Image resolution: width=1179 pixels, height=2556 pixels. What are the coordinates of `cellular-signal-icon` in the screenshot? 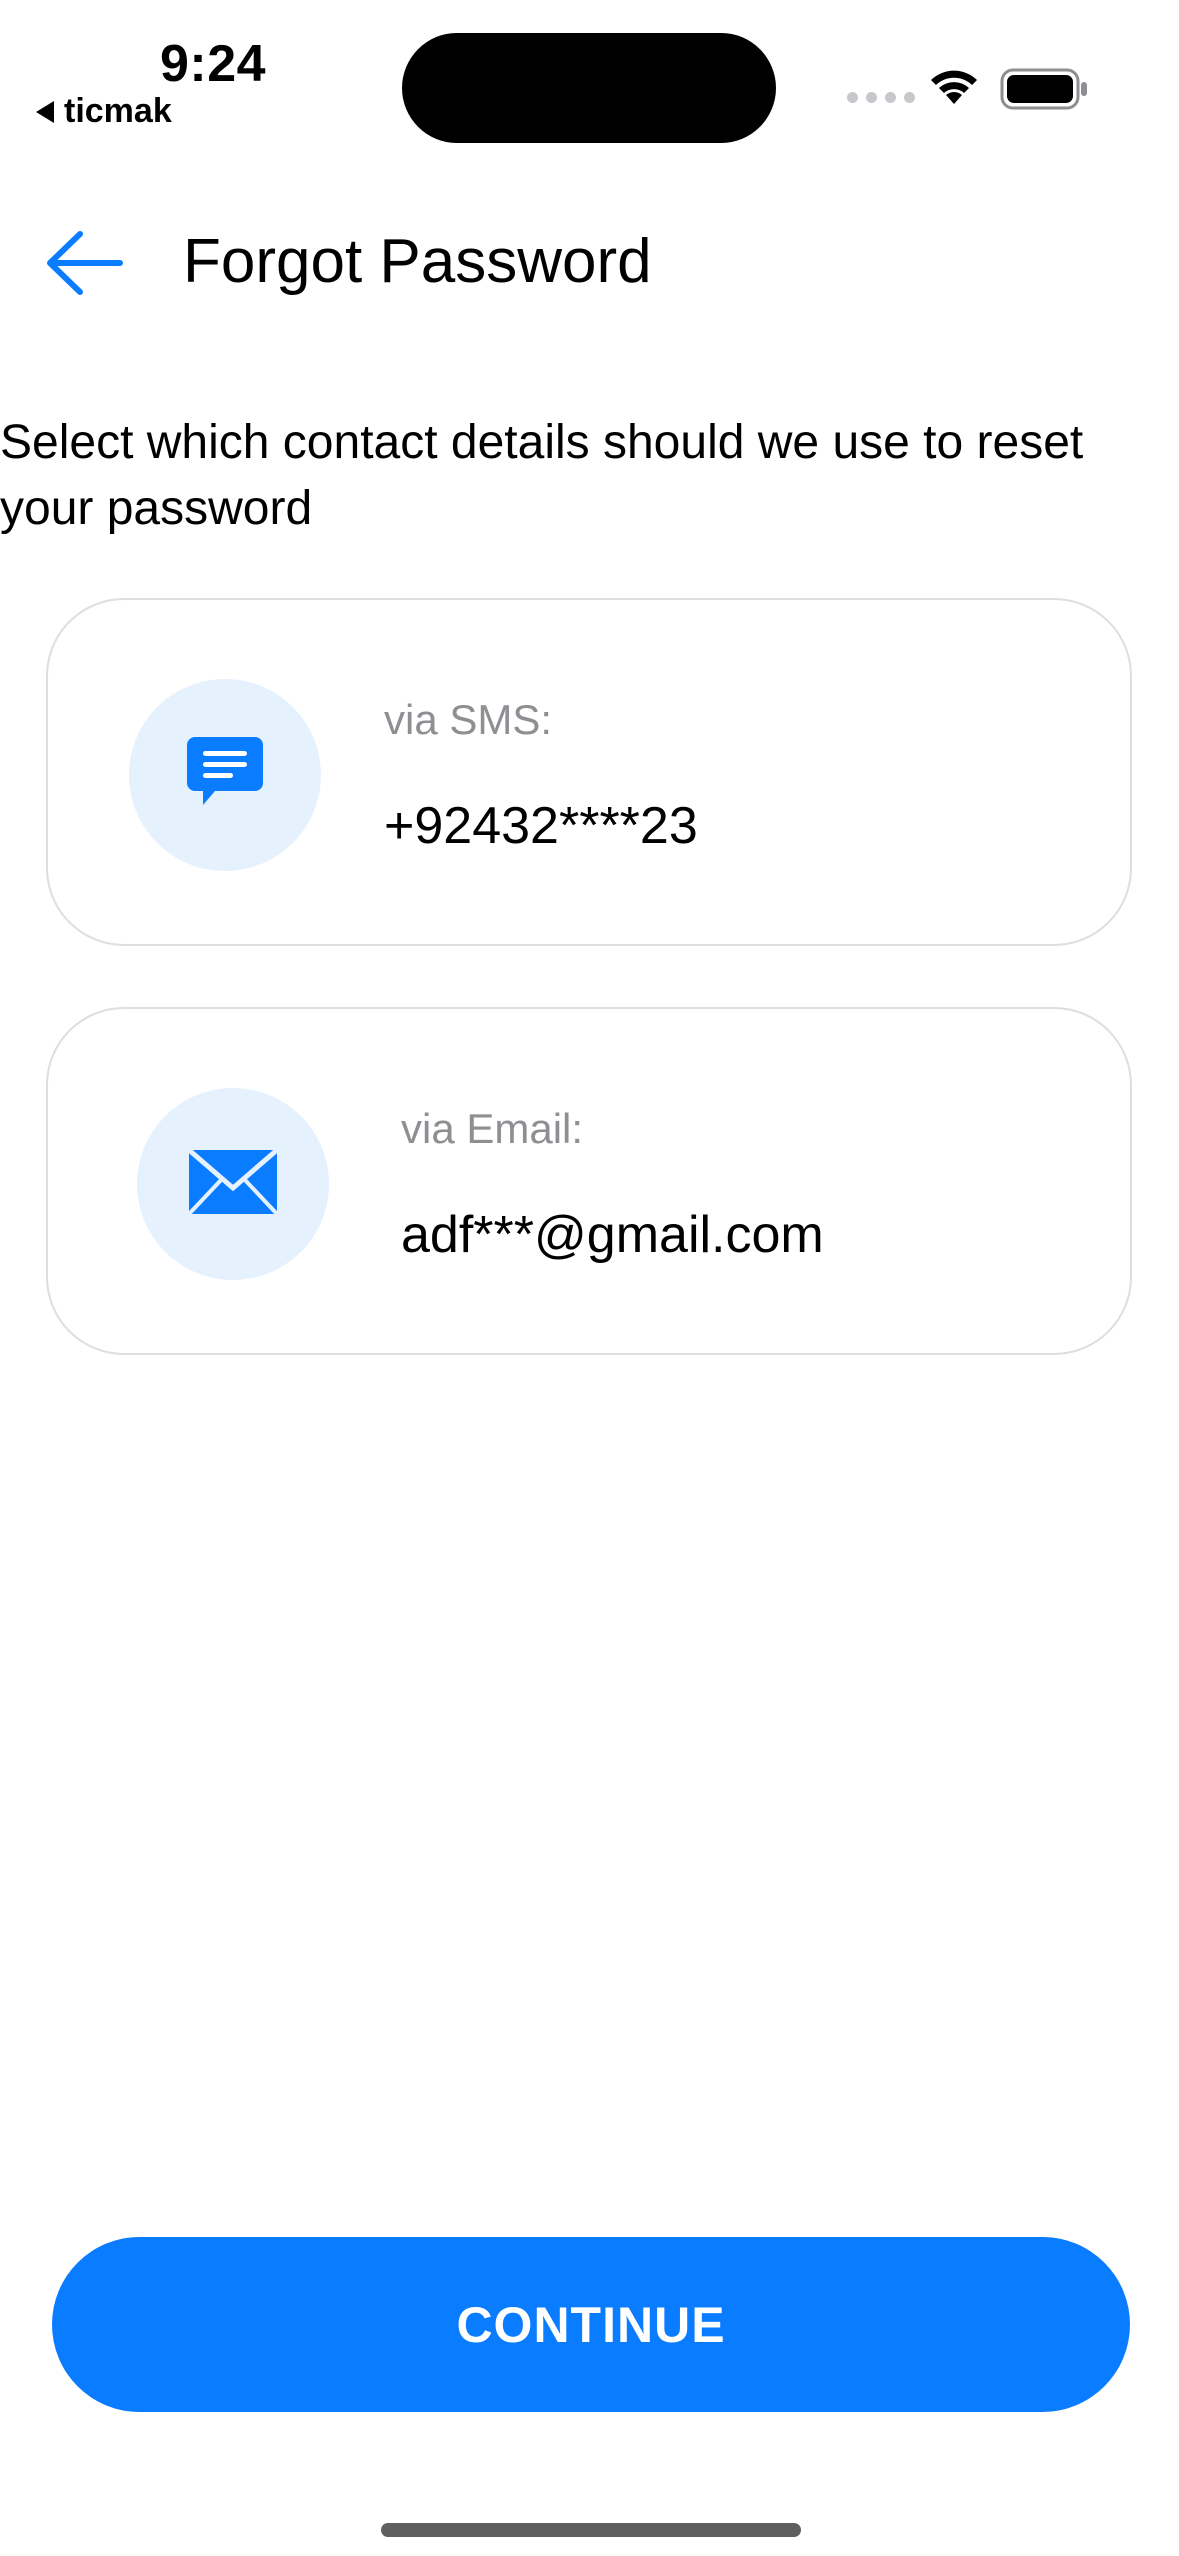 It's located at (881, 97).